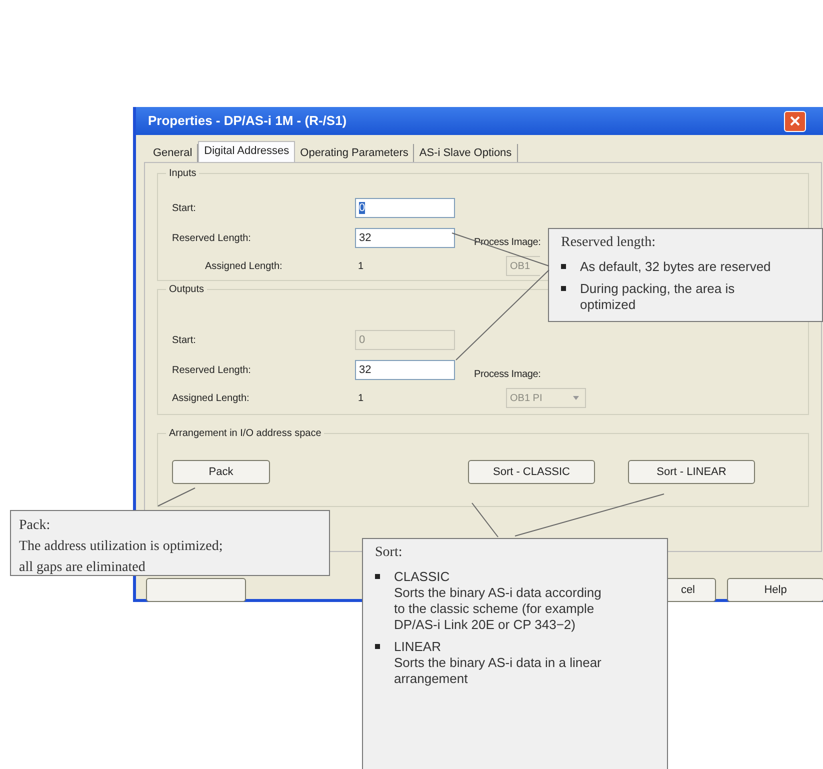 The height and width of the screenshot is (769, 823). What do you see at coordinates (35, 526) in the screenshot?
I see `callout-title: Pack:` at bounding box center [35, 526].